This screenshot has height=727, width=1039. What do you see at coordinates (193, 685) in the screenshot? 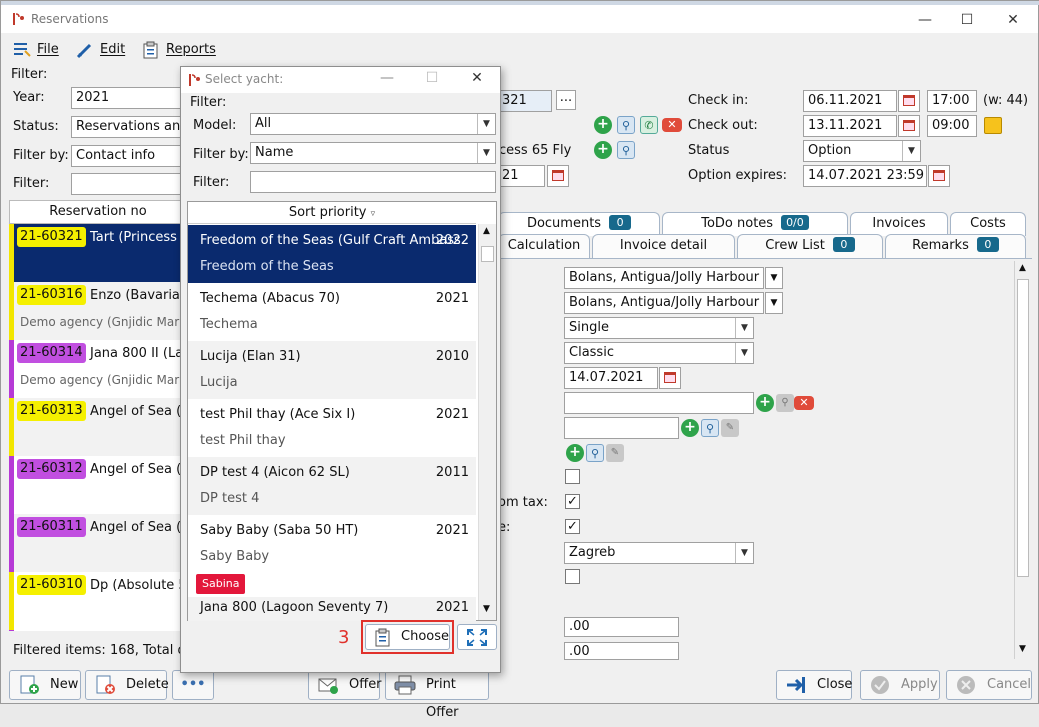
I see `more-button: •••` at bounding box center [193, 685].